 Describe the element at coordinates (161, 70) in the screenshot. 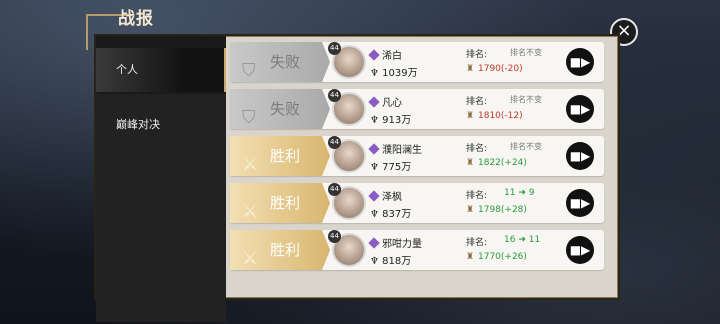

I see `tab-personal: 个人` at that location.